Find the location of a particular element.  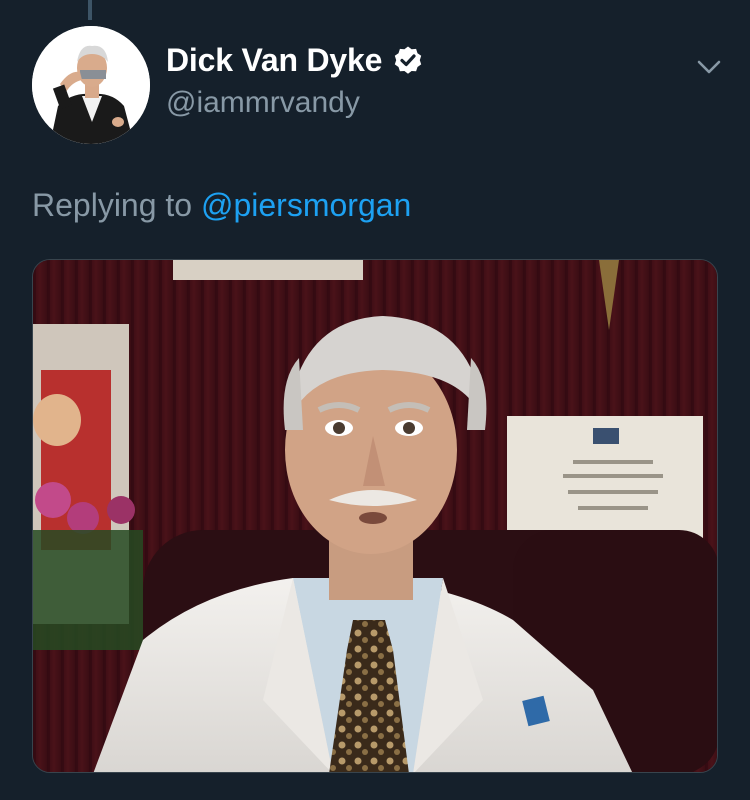

user-handle: @iammrvandy is located at coordinates (263, 103).